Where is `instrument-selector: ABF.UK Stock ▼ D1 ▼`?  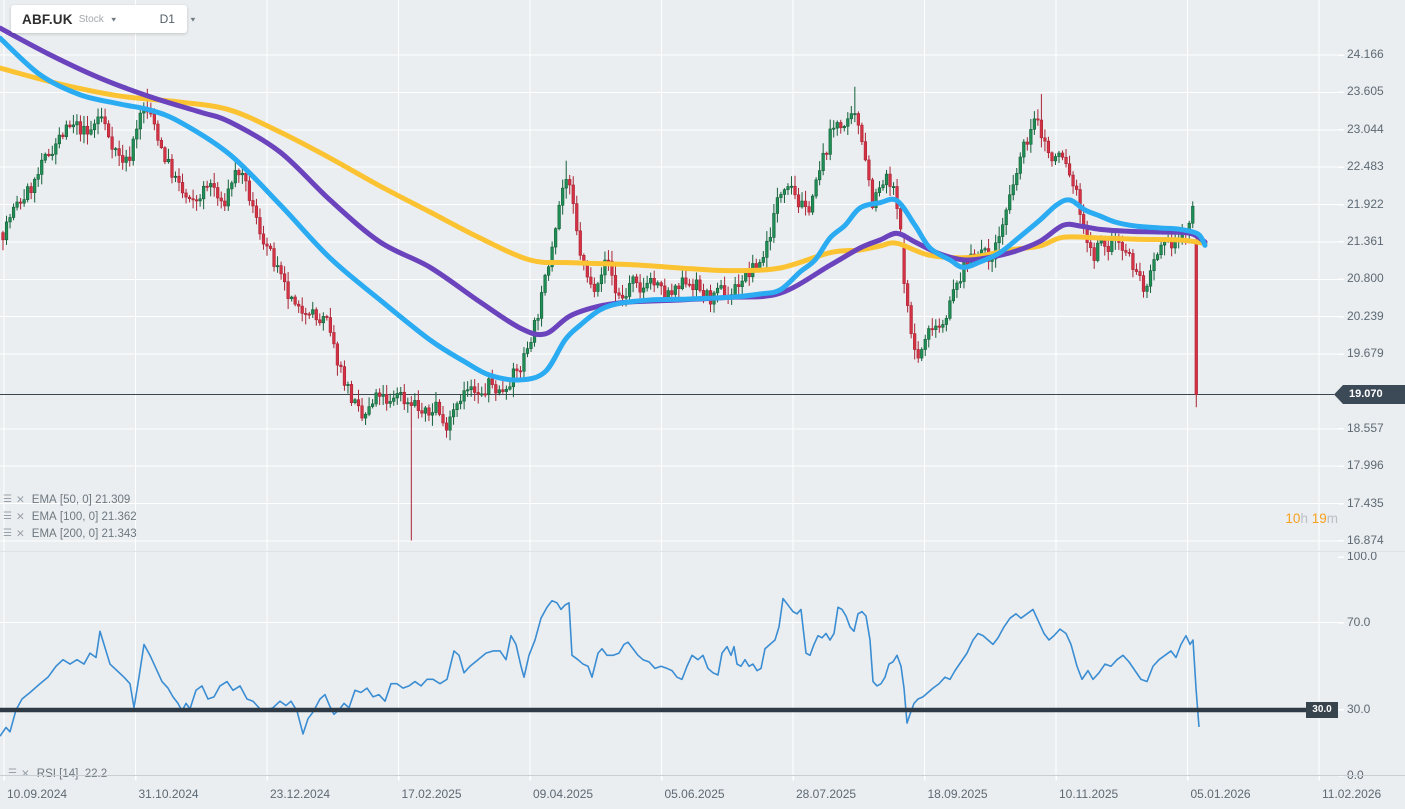
instrument-selector: ABF.UK Stock ▼ D1 ▼ is located at coordinates (104, 19).